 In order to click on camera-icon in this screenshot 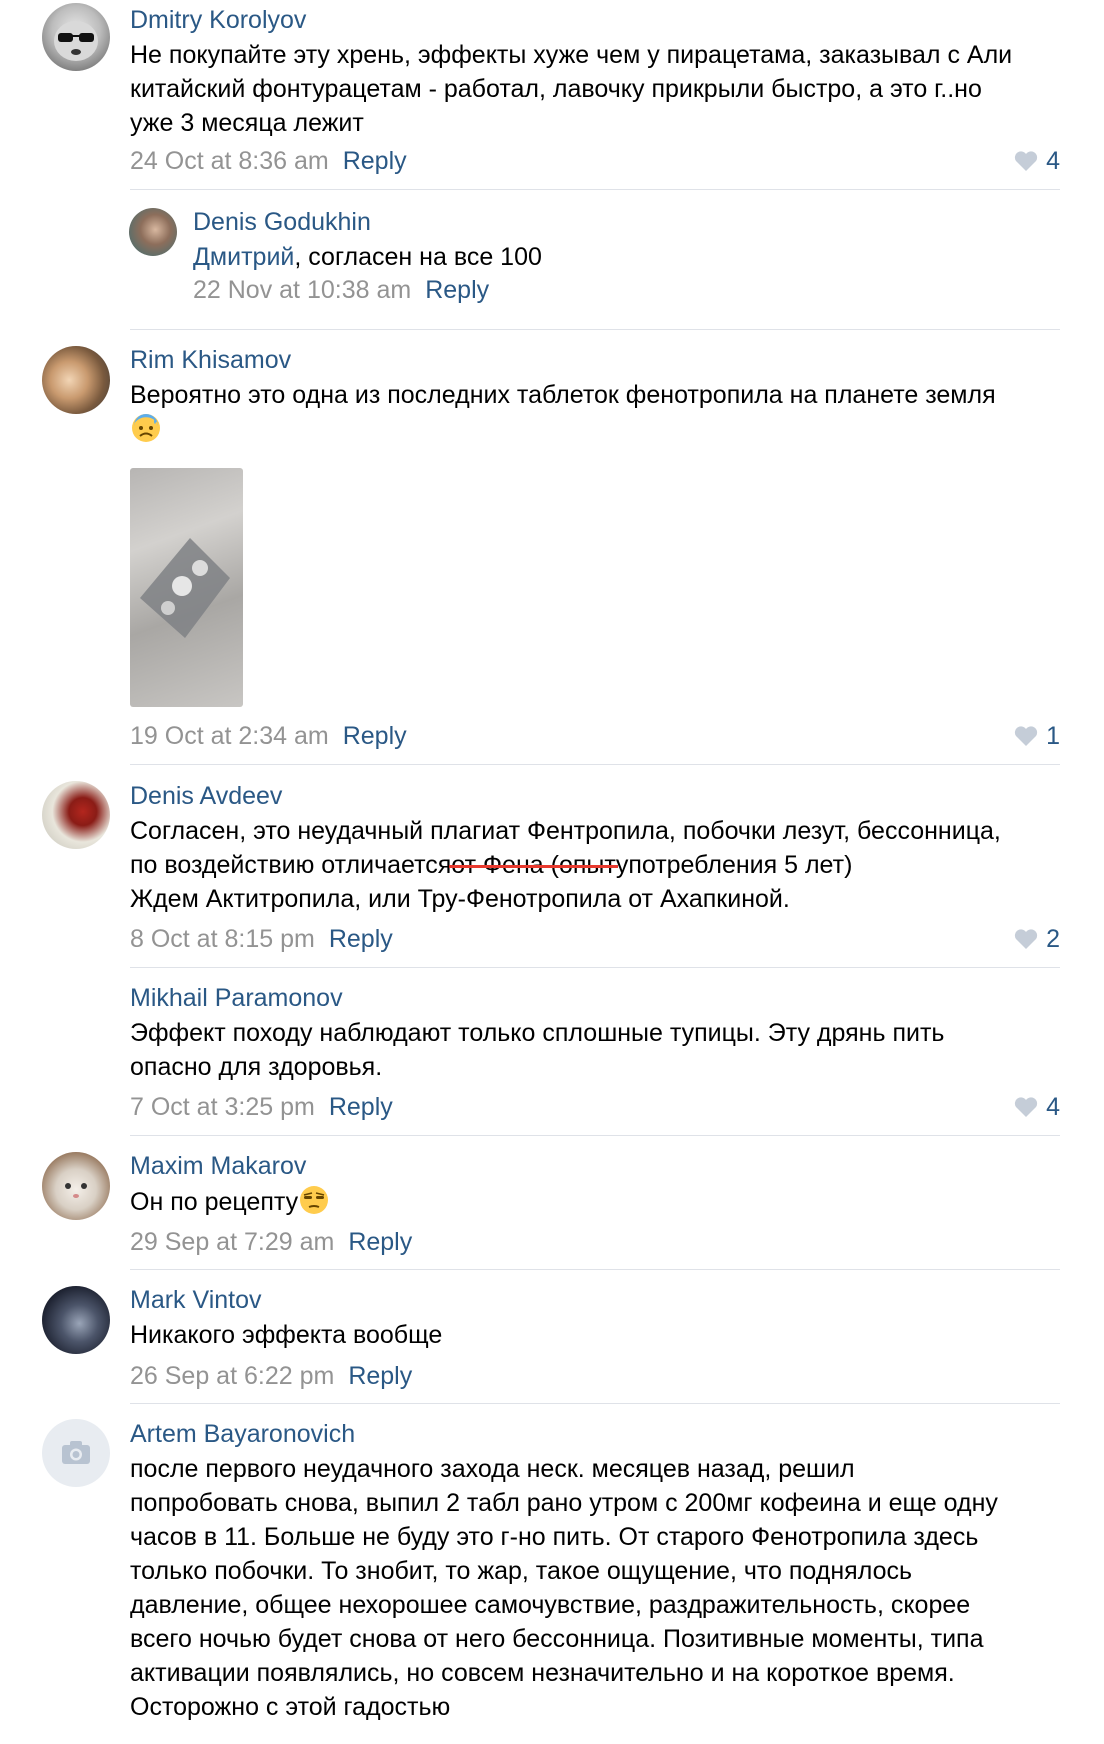, I will do `click(76, 1452)`.